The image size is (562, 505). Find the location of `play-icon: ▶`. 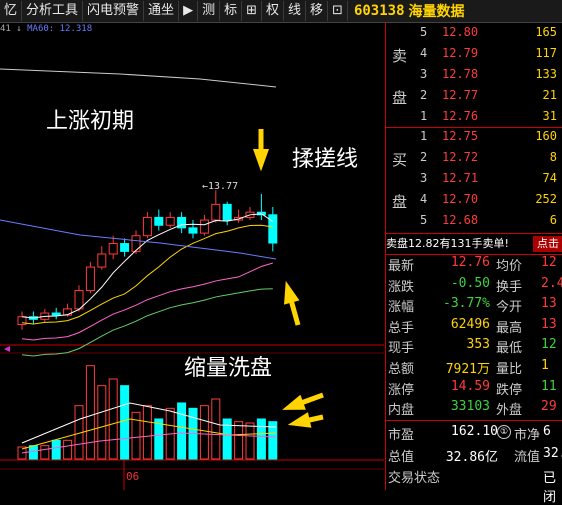

play-icon: ▶ is located at coordinates (189, 11).